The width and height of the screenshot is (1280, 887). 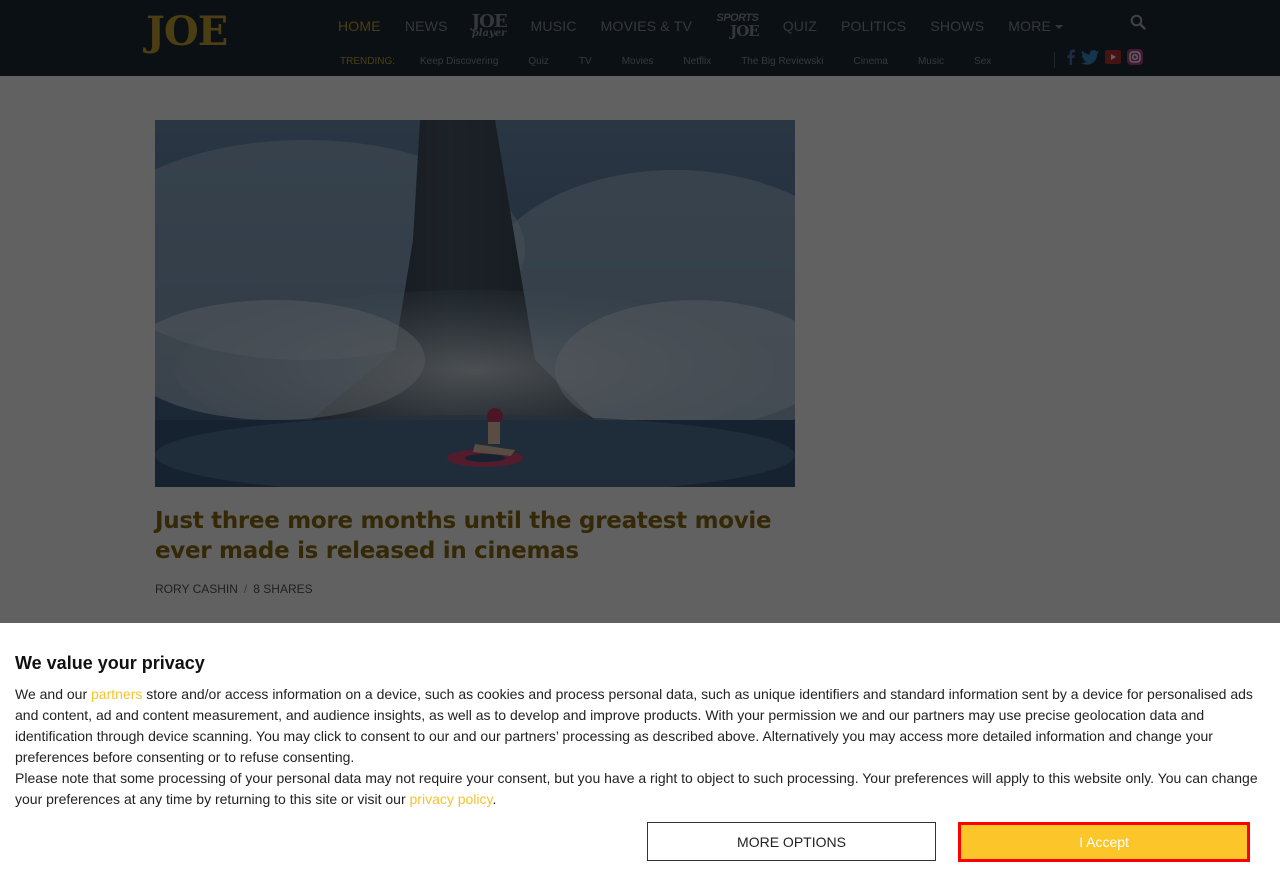 What do you see at coordinates (196, 589) in the screenshot?
I see `article-author: RORY CASHIN` at bounding box center [196, 589].